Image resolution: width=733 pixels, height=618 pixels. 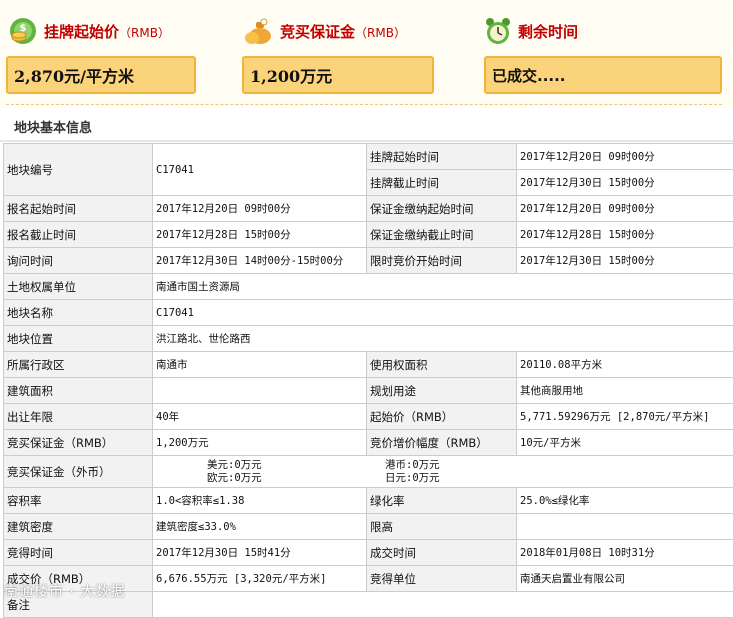 I want to click on field-label: 竞得时间, so click(x=78, y=553).